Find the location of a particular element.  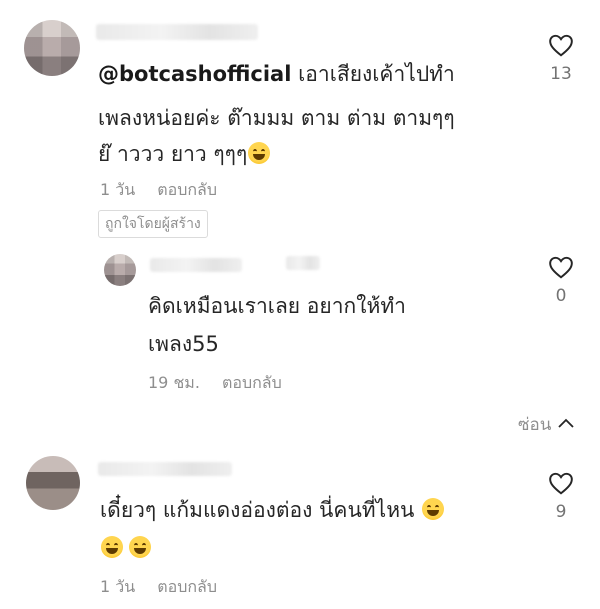

comment-meta: 19 ชม. ตอบกลับ is located at coordinates (226, 383).